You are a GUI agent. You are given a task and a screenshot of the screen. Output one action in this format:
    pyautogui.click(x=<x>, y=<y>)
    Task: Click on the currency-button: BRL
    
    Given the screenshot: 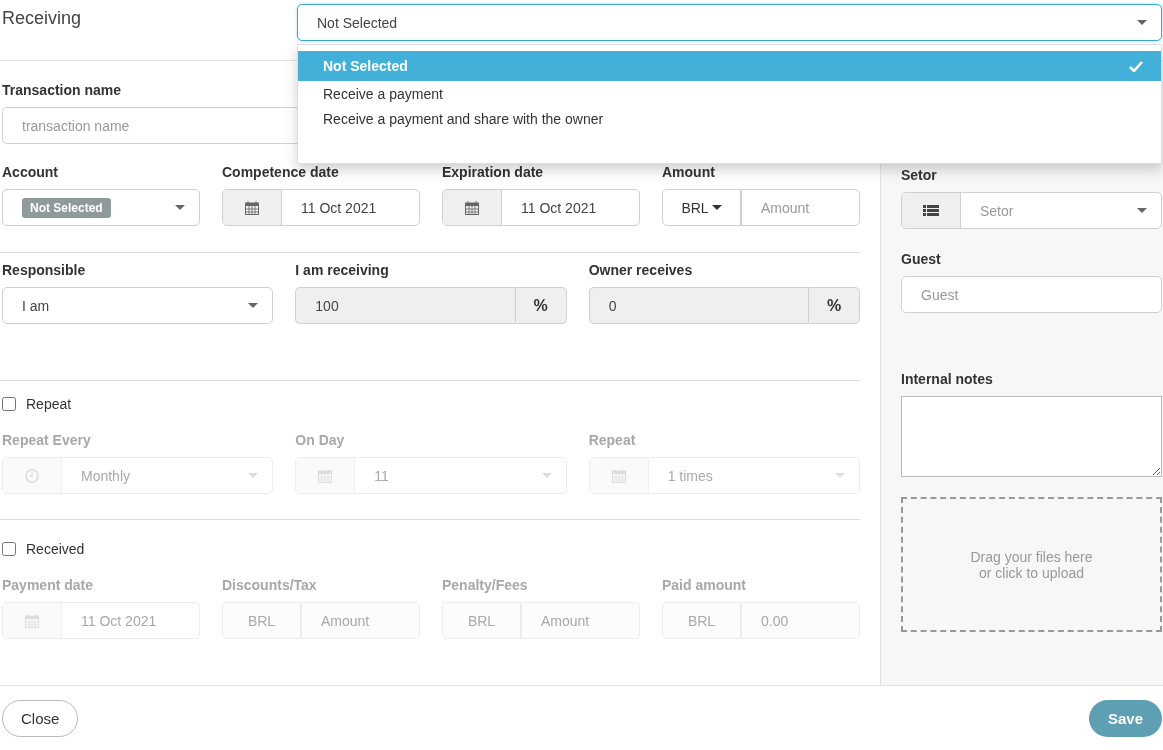 What is the action you would take?
    pyautogui.click(x=701, y=207)
    